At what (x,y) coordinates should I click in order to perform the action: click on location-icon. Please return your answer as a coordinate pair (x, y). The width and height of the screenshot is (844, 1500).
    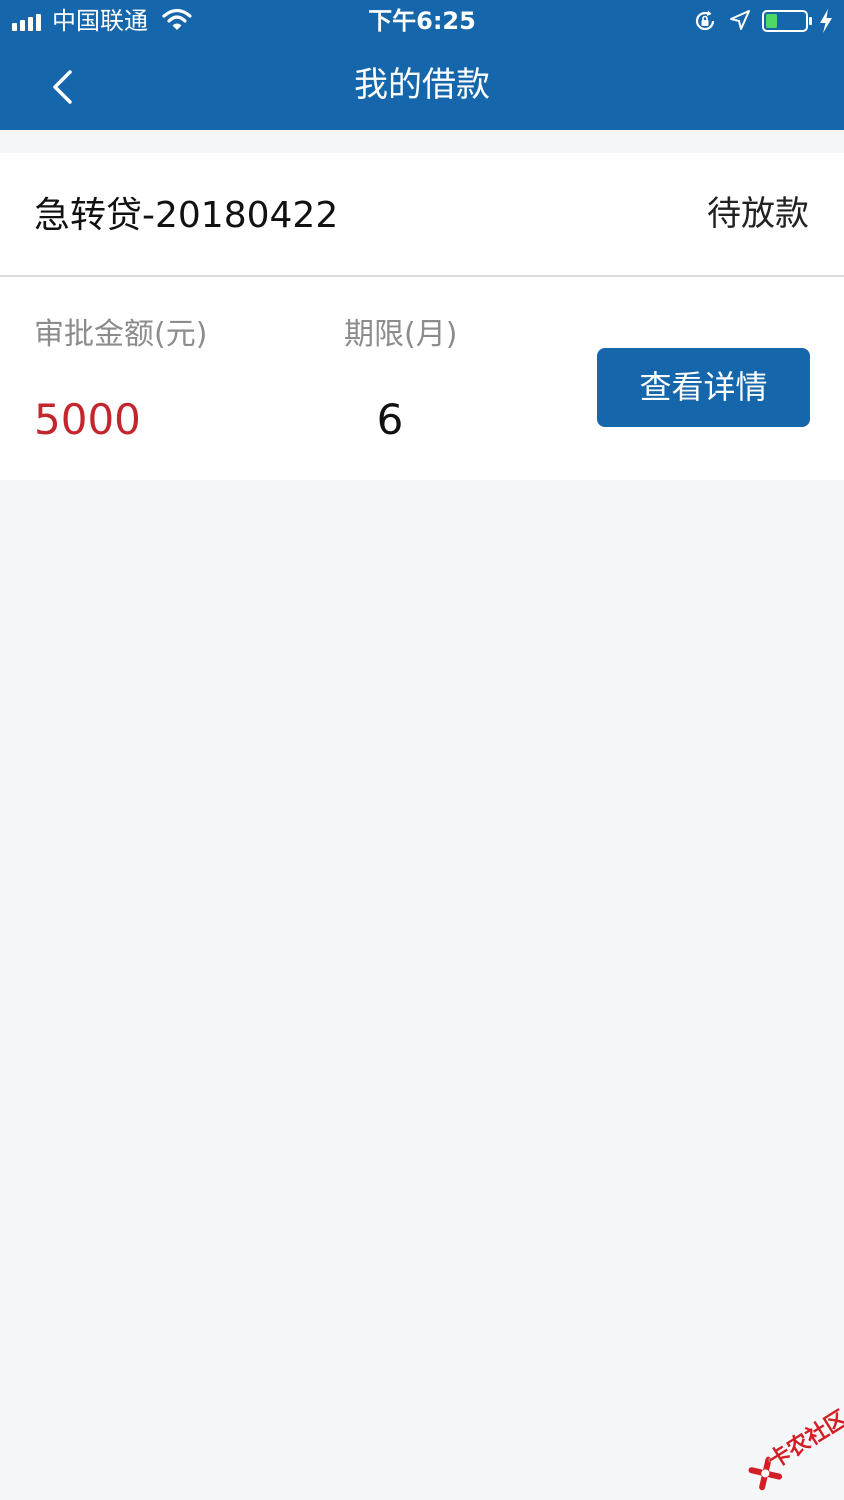
    Looking at the image, I should click on (740, 20).